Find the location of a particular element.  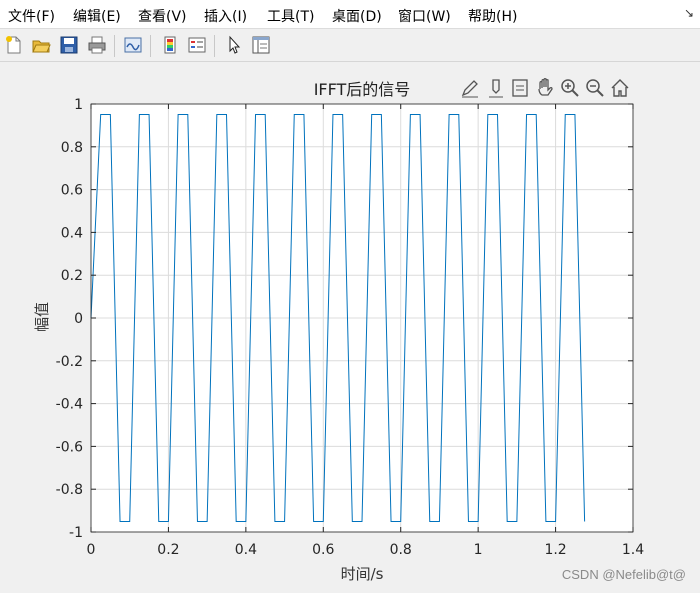

menu-window: 窗口(W) is located at coordinates (424, 16).